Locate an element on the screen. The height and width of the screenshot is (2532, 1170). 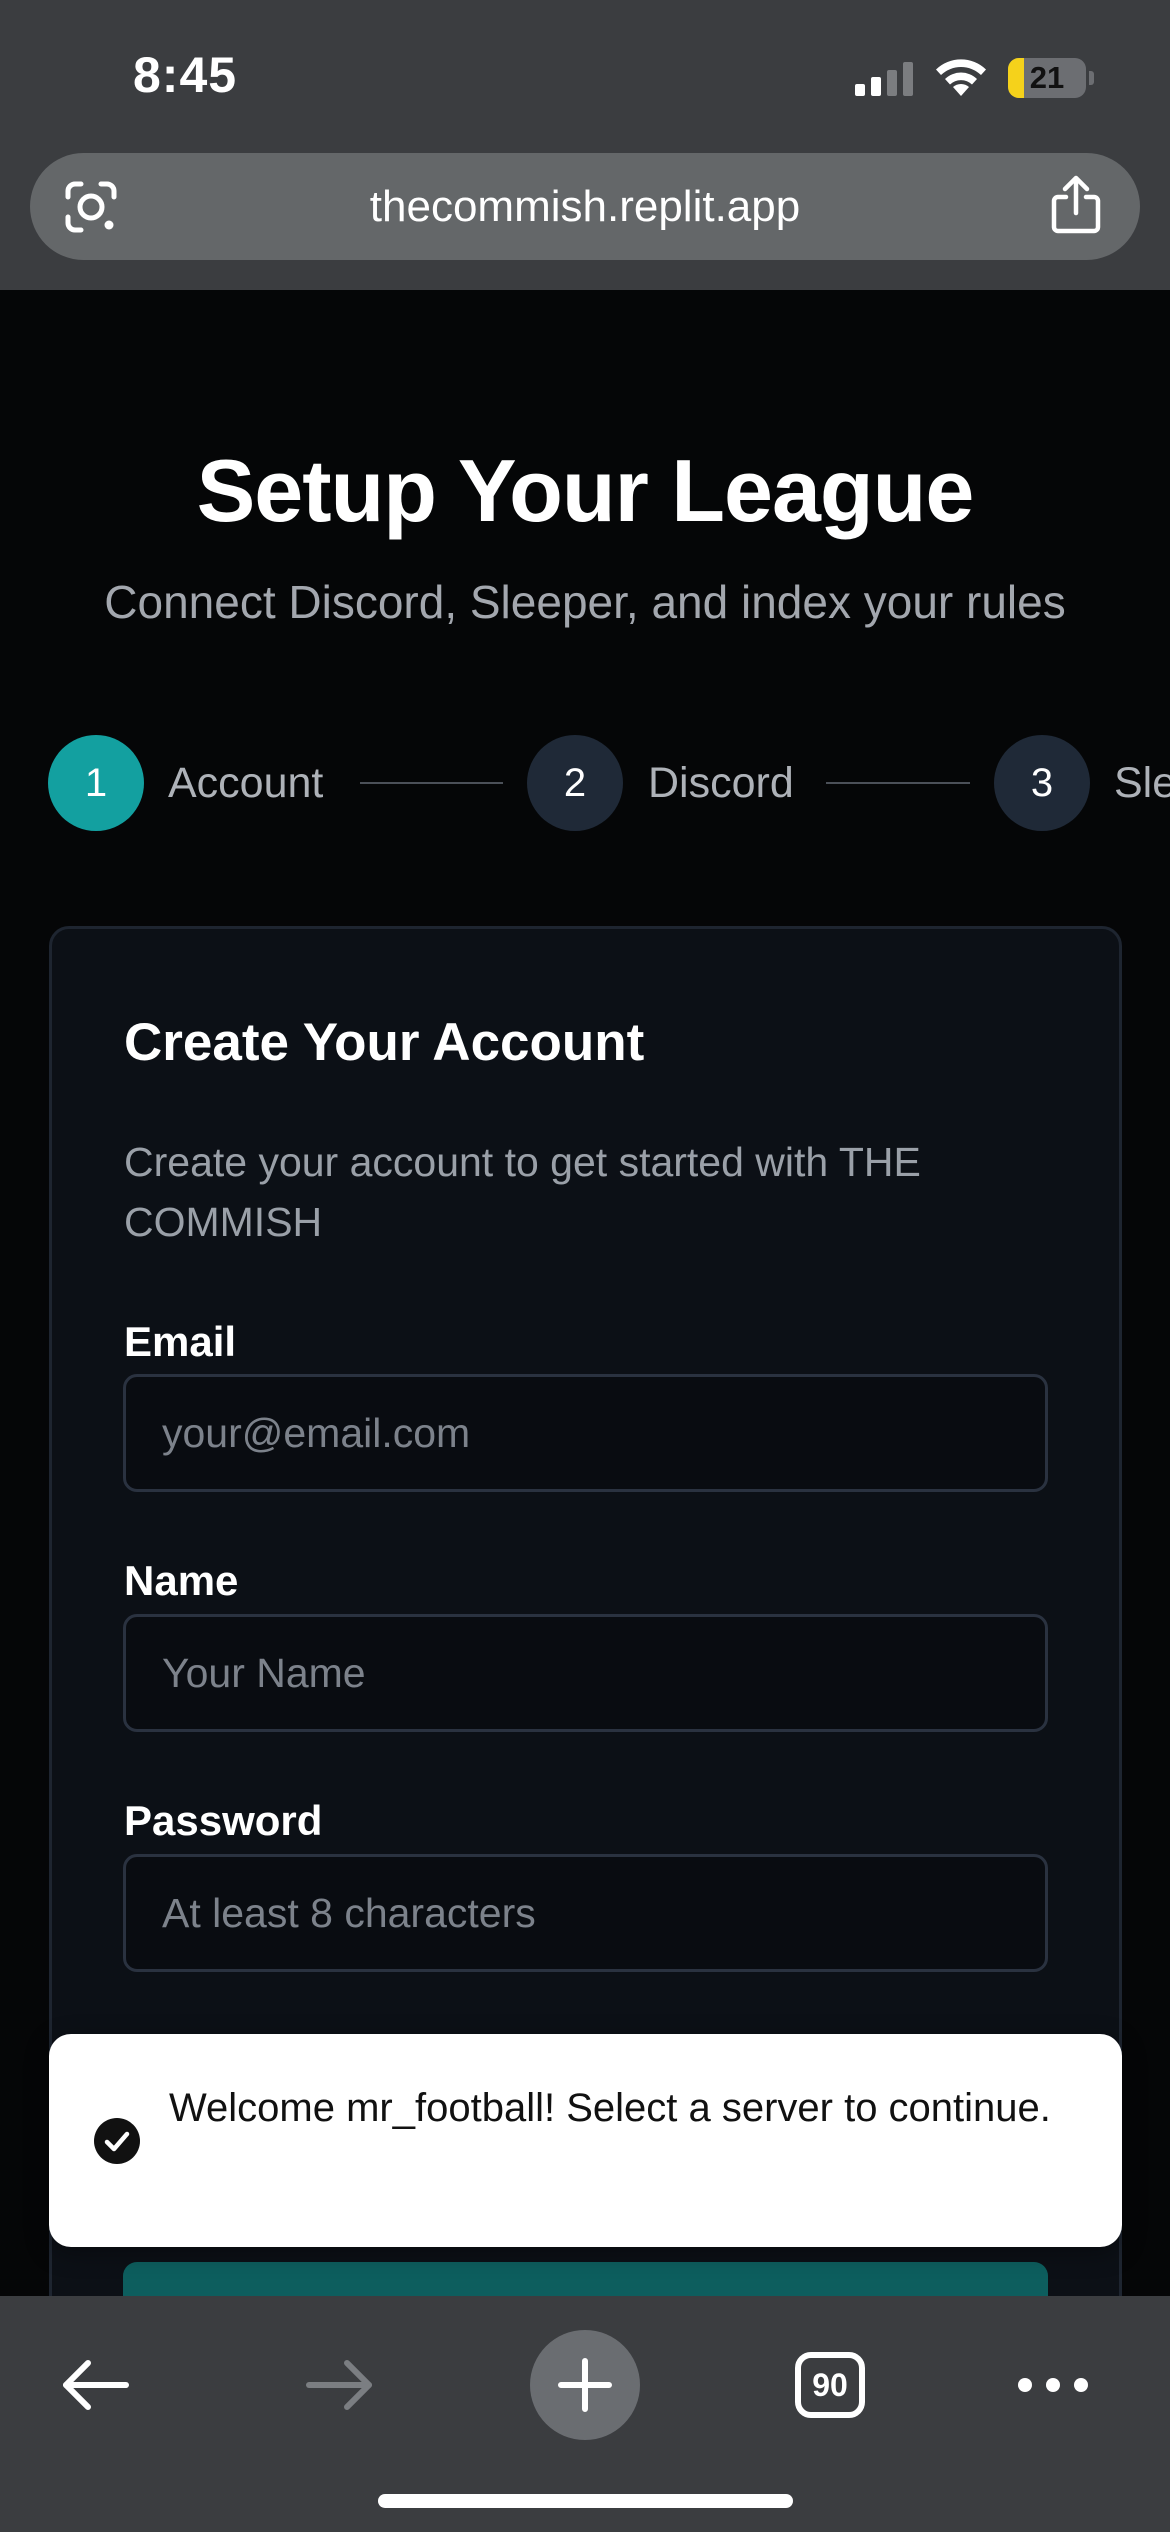
status-time: 8:45 is located at coordinates (185, 75).